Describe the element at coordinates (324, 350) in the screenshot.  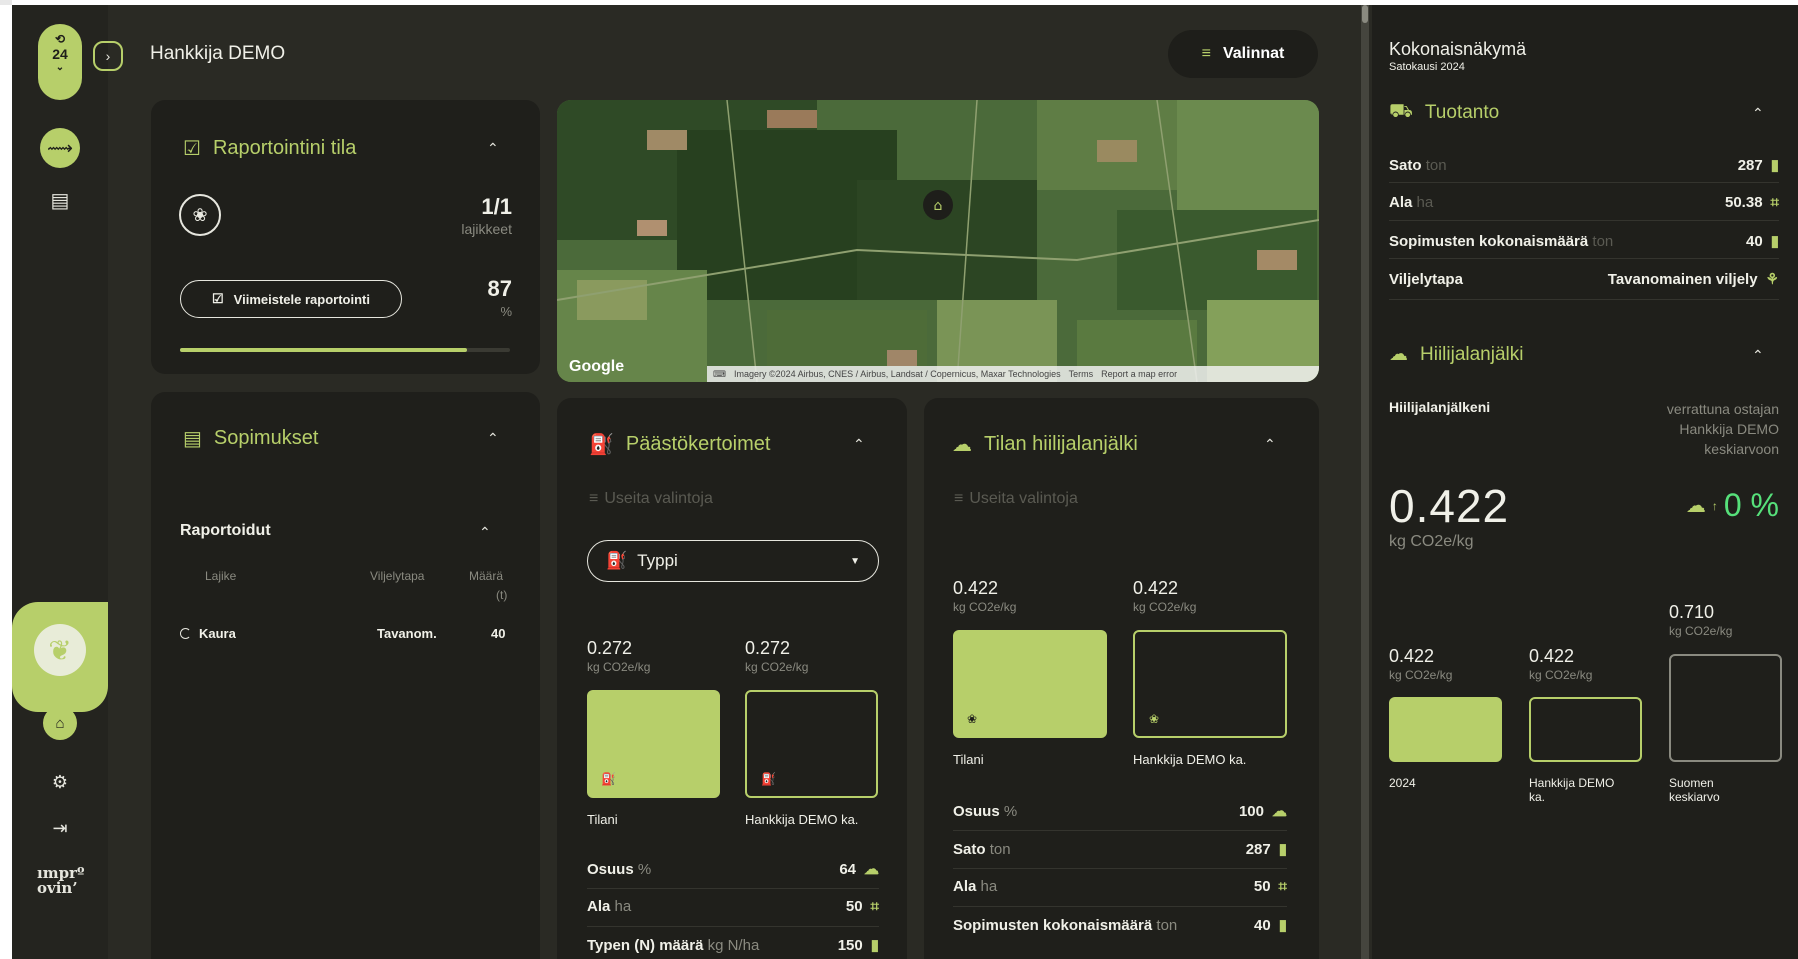
I see `reporting-progress-fill` at that location.